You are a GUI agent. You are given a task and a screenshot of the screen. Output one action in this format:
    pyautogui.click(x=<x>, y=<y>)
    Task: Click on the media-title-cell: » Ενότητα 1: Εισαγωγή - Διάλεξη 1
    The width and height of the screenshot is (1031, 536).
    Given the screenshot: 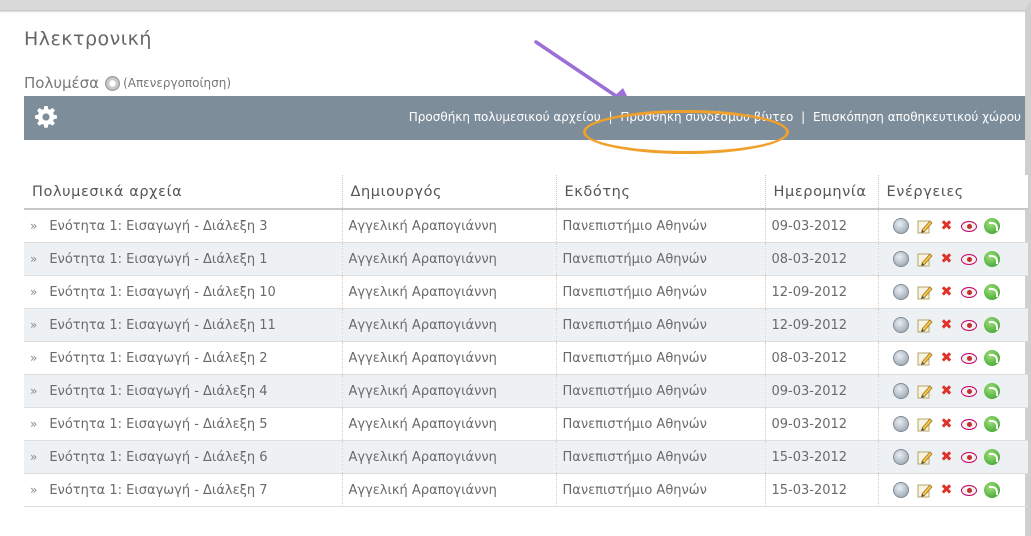 What is the action you would take?
    pyautogui.click(x=183, y=259)
    